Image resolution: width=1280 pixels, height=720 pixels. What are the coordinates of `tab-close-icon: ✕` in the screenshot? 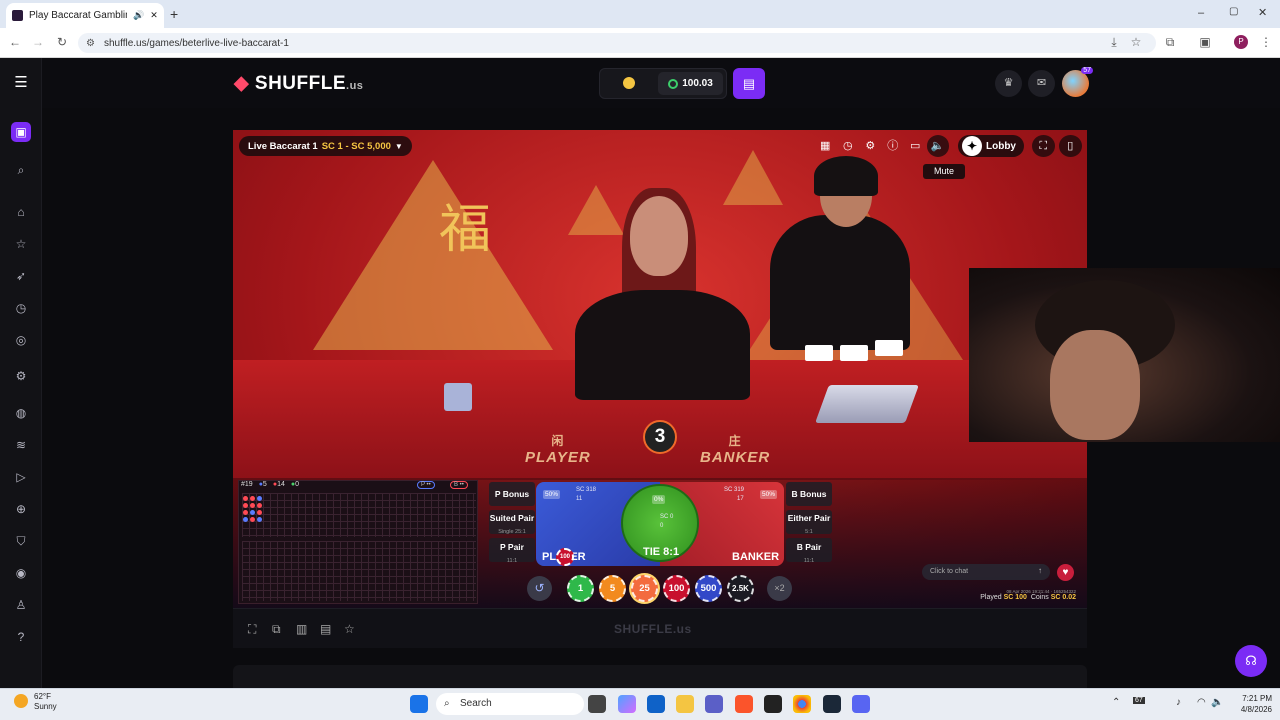 It's located at (154, 15).